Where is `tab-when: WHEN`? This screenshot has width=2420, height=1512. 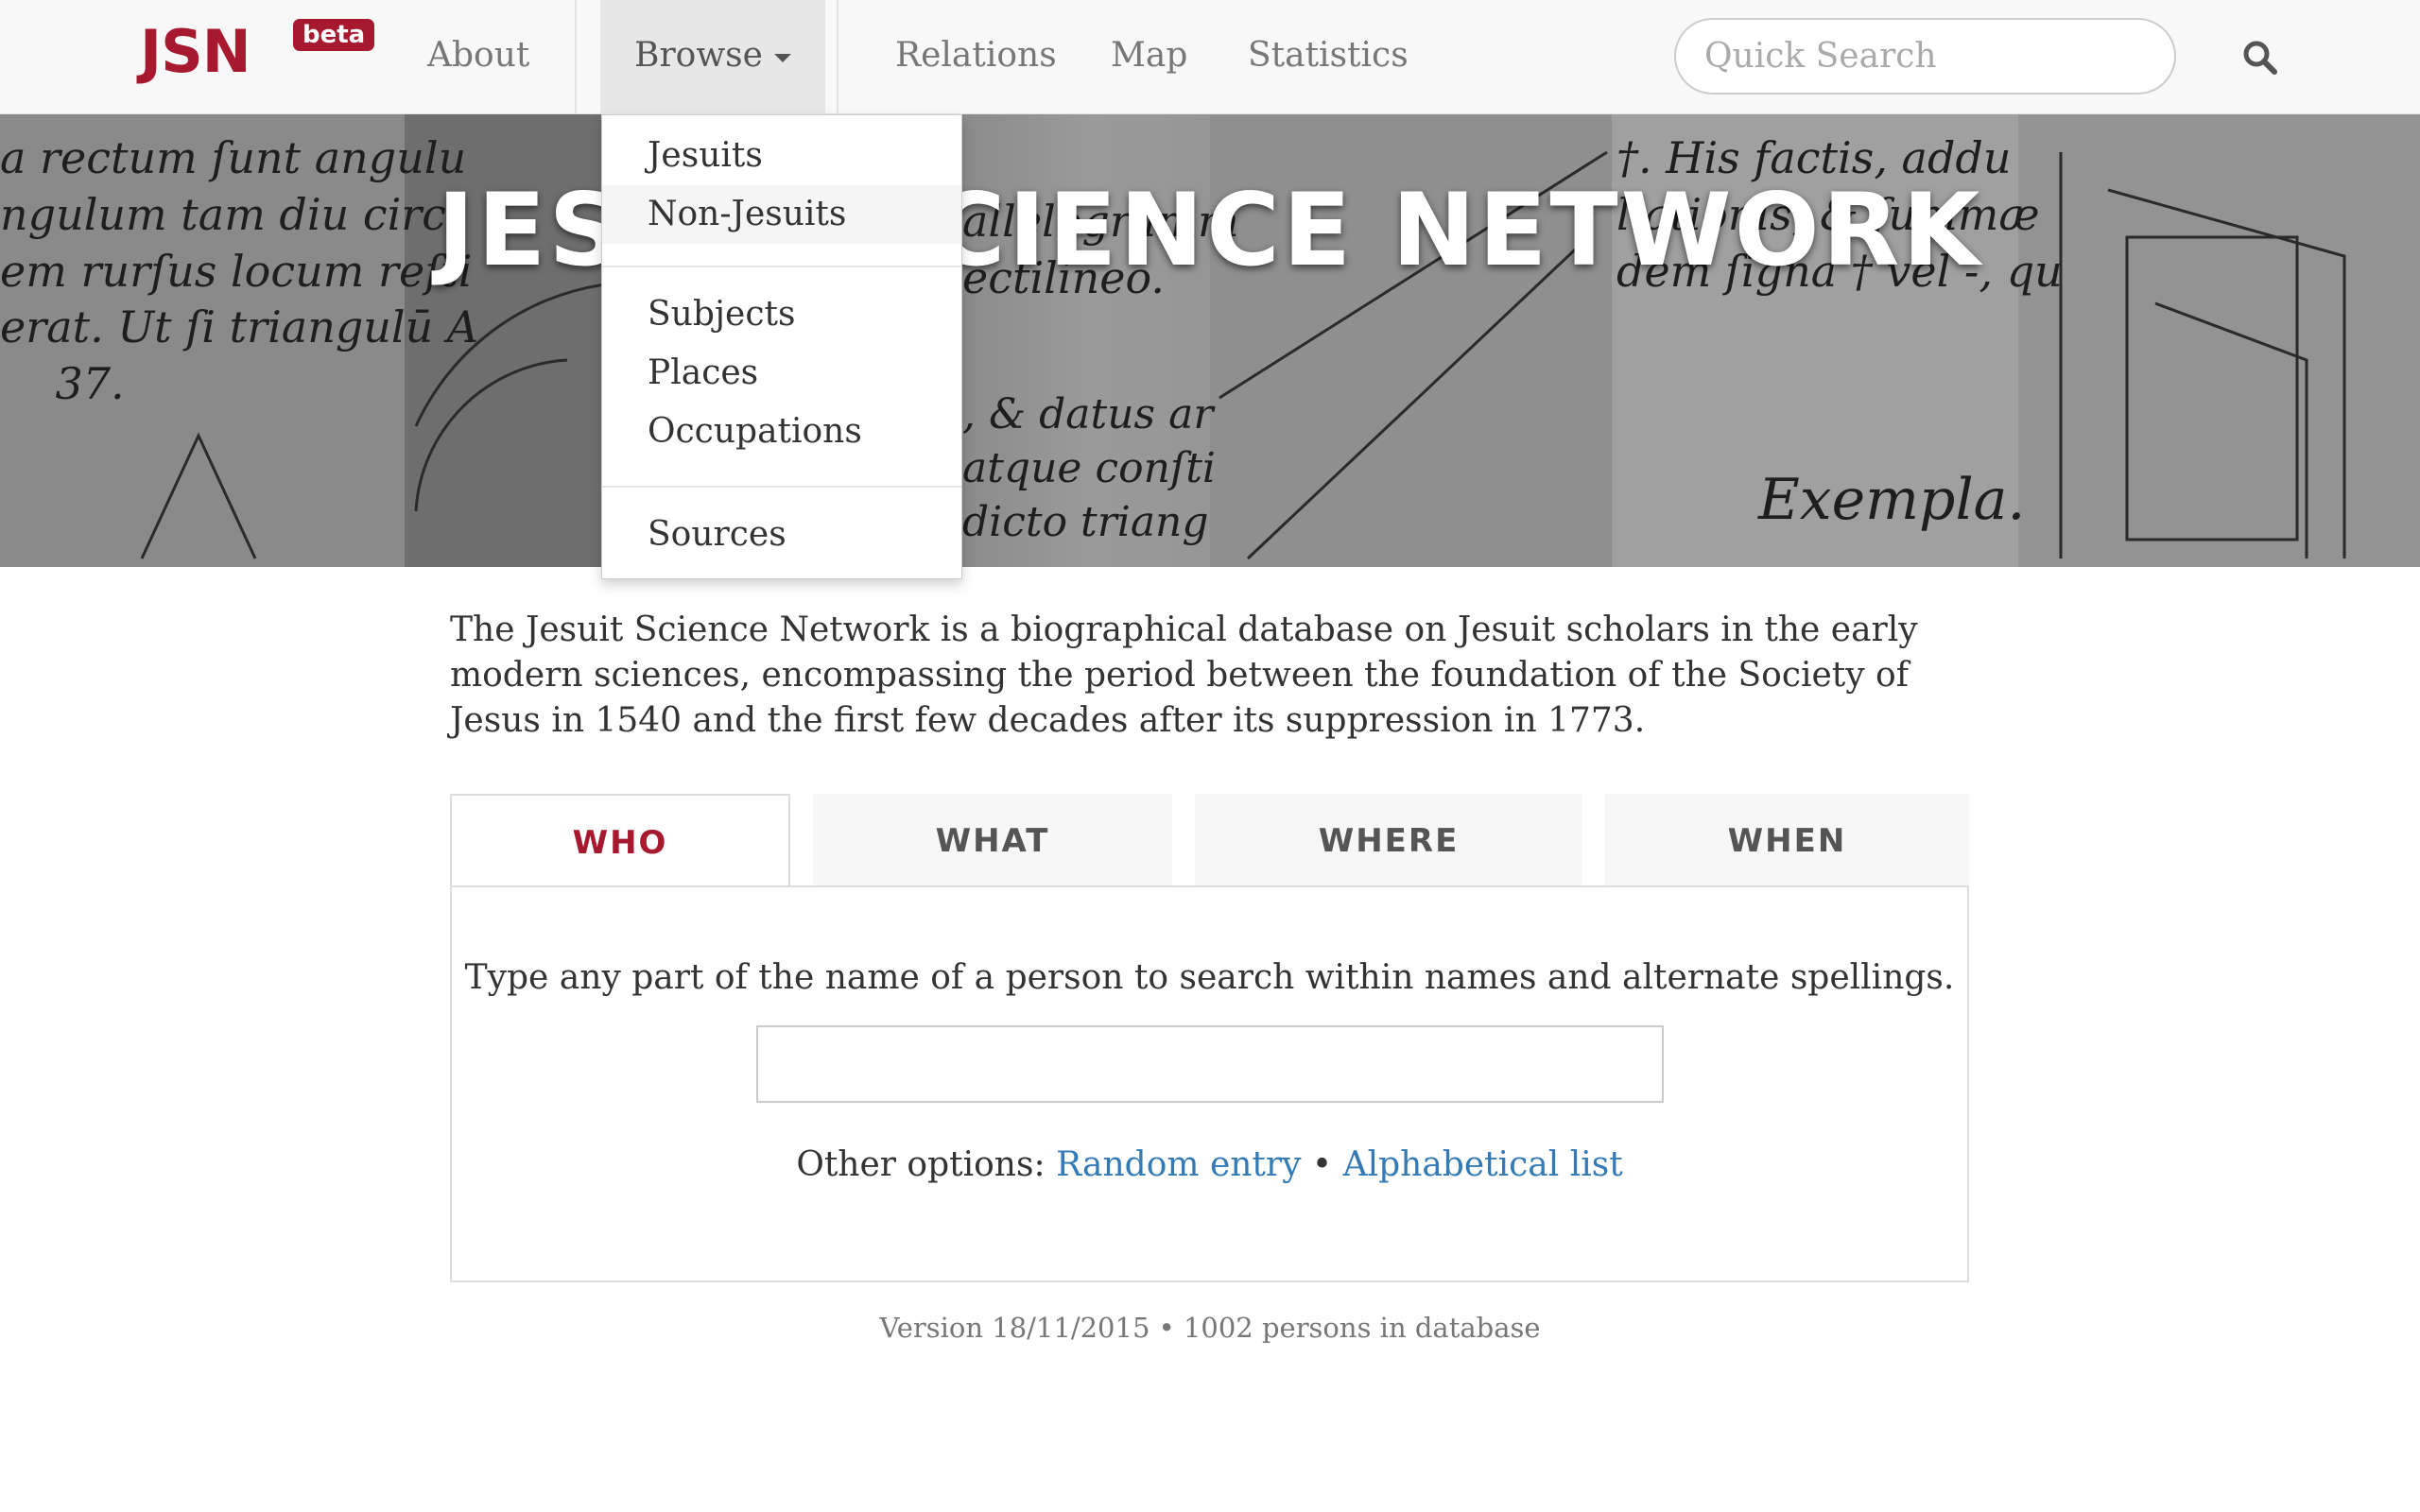
tab-when: WHEN is located at coordinates (1787, 840).